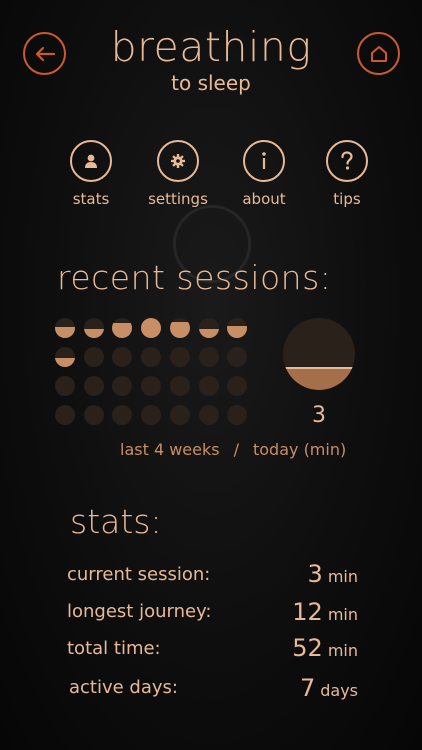  I want to click on stat-label-longest-journey: longest journey:, so click(139, 611).